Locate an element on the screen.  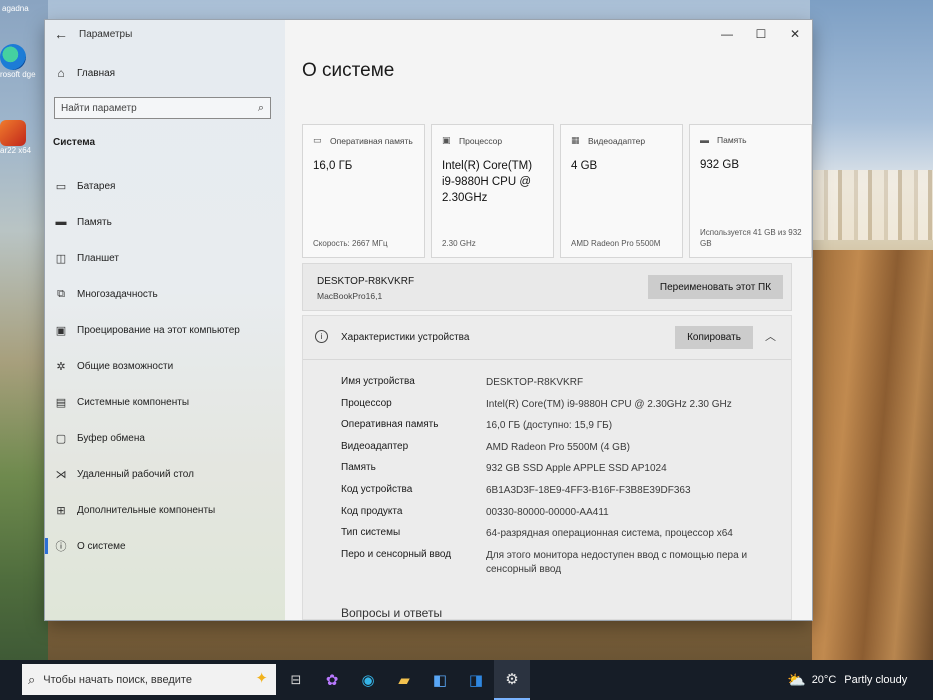
sidebar-item-label: Главная is located at coordinates (96, 73).